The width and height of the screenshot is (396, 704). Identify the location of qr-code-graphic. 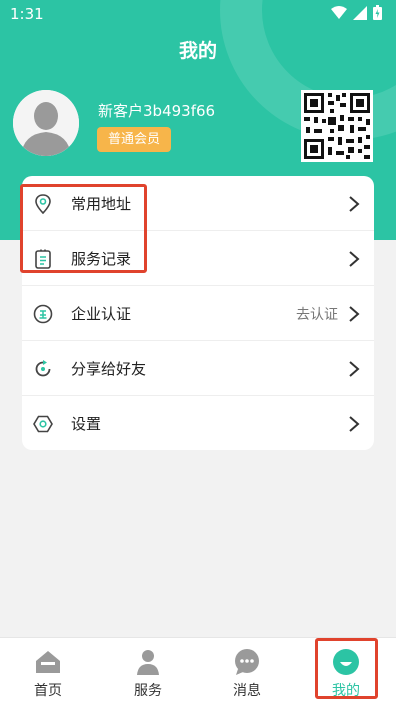
(337, 126).